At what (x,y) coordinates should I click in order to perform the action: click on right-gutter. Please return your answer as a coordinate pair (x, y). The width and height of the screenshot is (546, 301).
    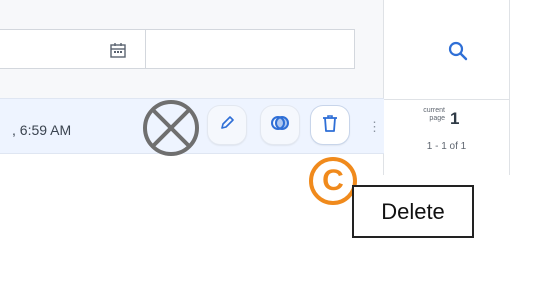
    Looking at the image, I should click on (528, 150).